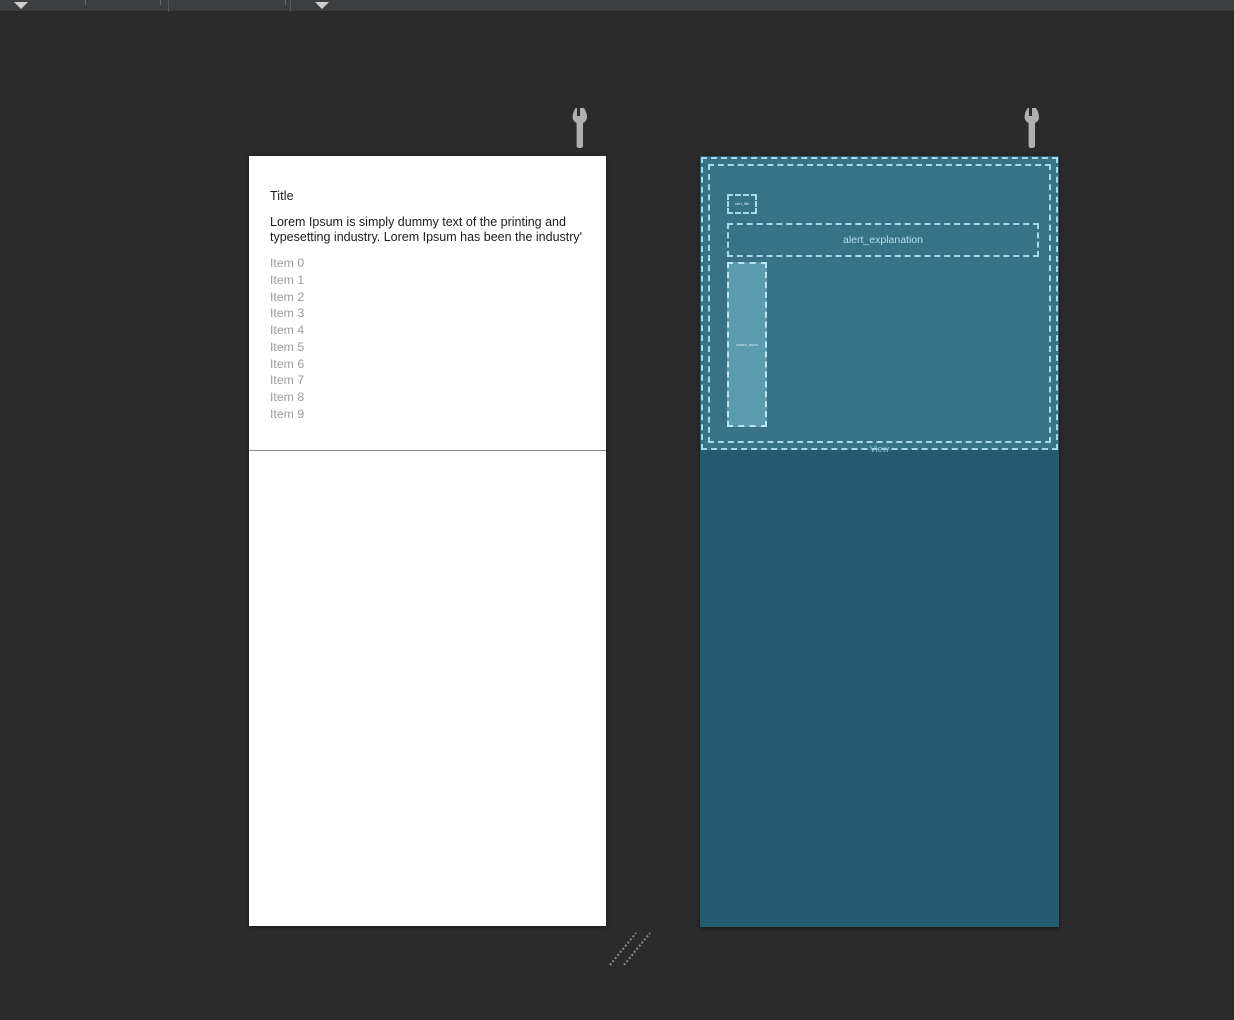  I want to click on top-toolbar, so click(617, 6).